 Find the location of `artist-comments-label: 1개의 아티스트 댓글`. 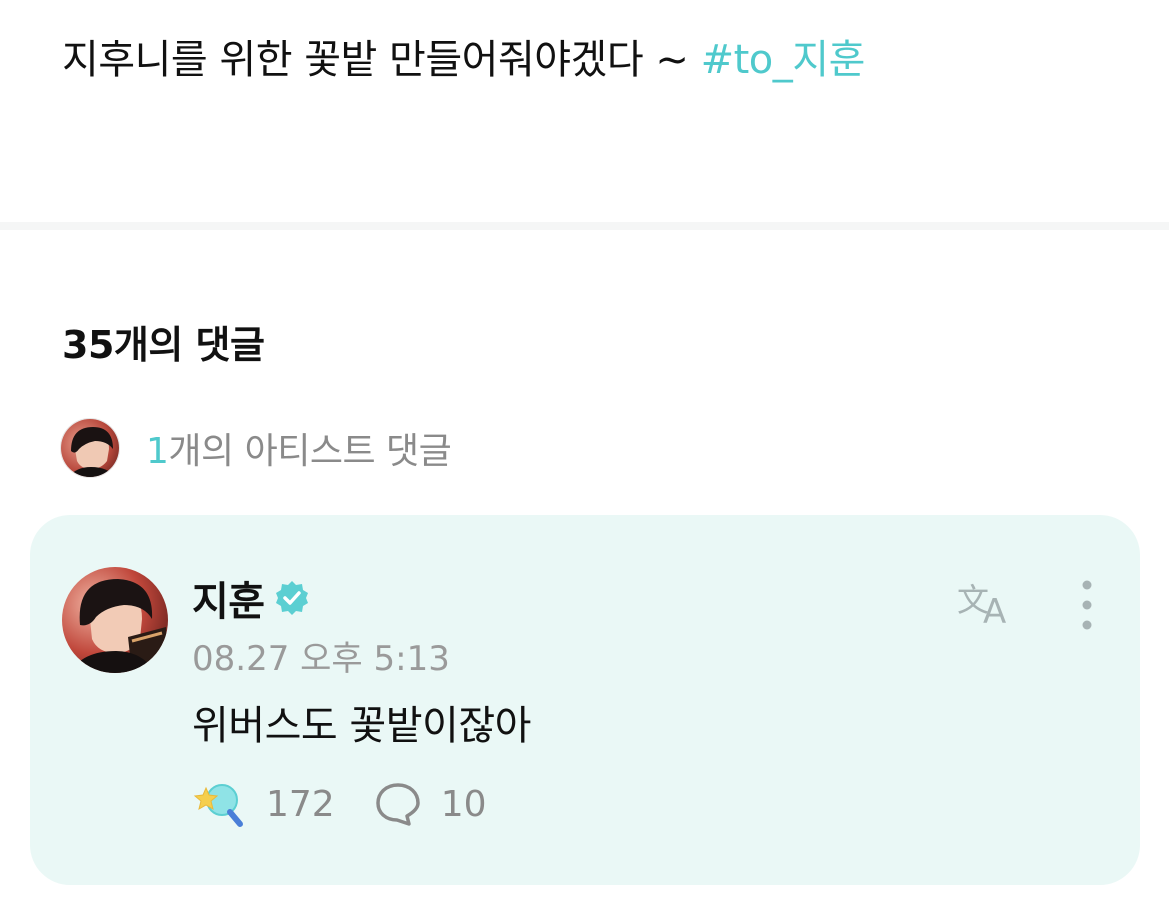

artist-comments-label: 1개의 아티스트 댓글 is located at coordinates (299, 448).